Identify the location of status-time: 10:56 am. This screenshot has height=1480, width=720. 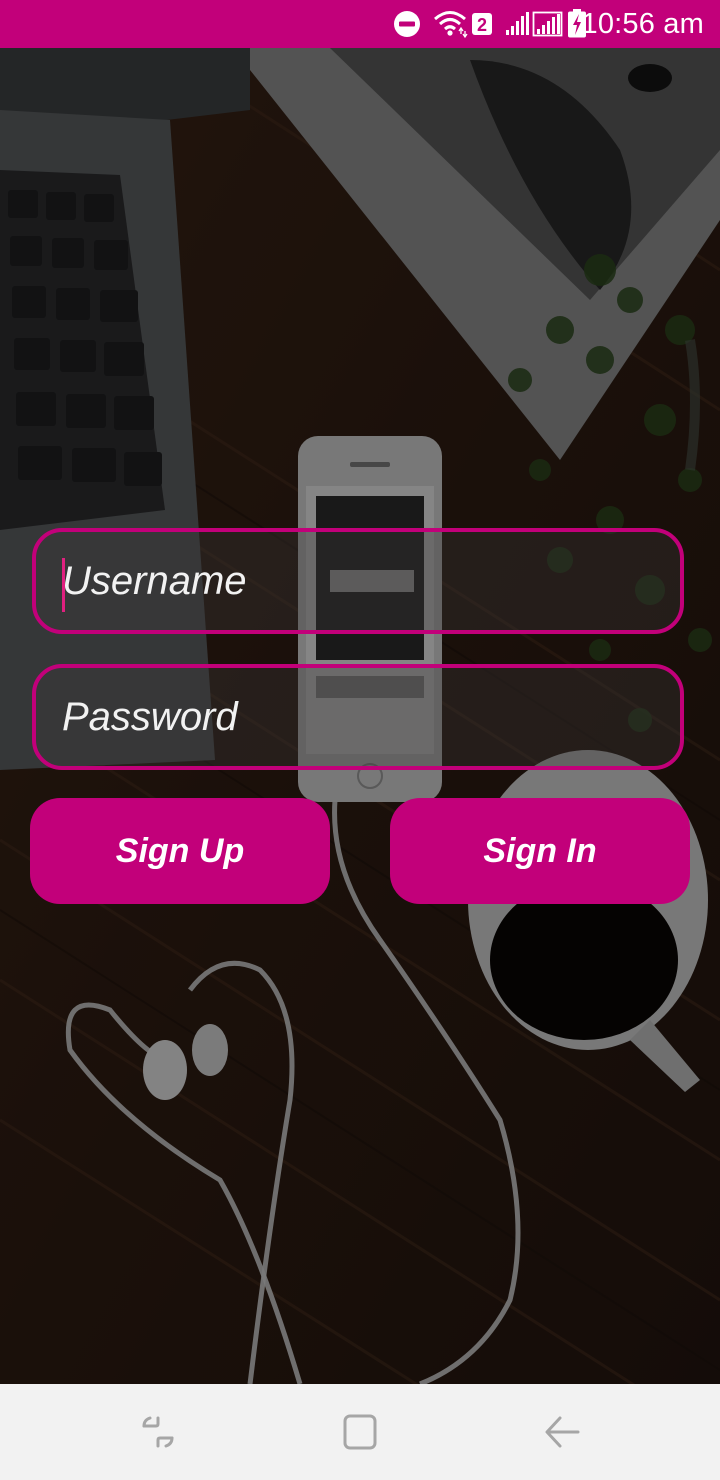
(642, 24).